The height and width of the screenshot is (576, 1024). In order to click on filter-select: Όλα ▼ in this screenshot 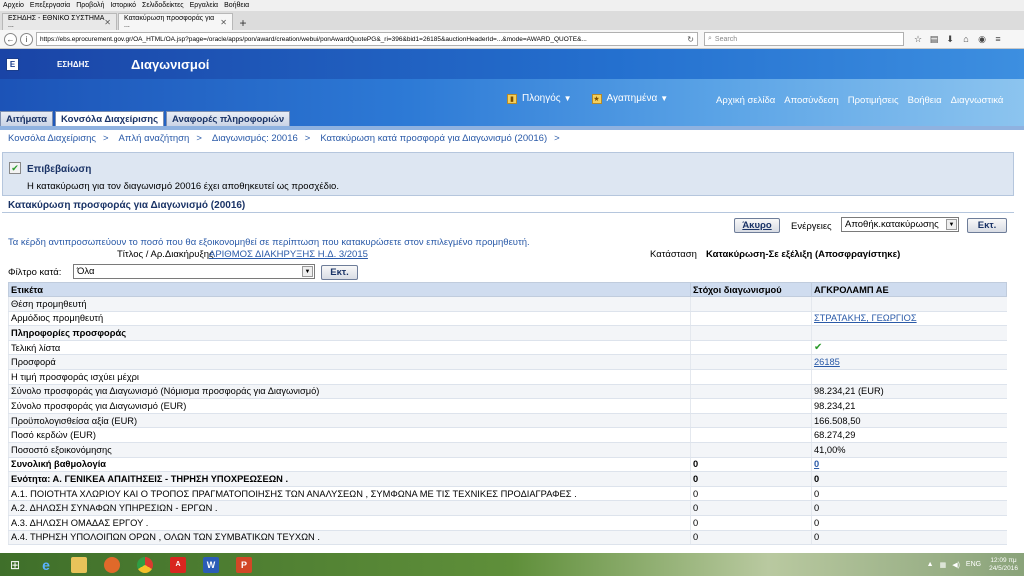, I will do `click(194, 271)`.